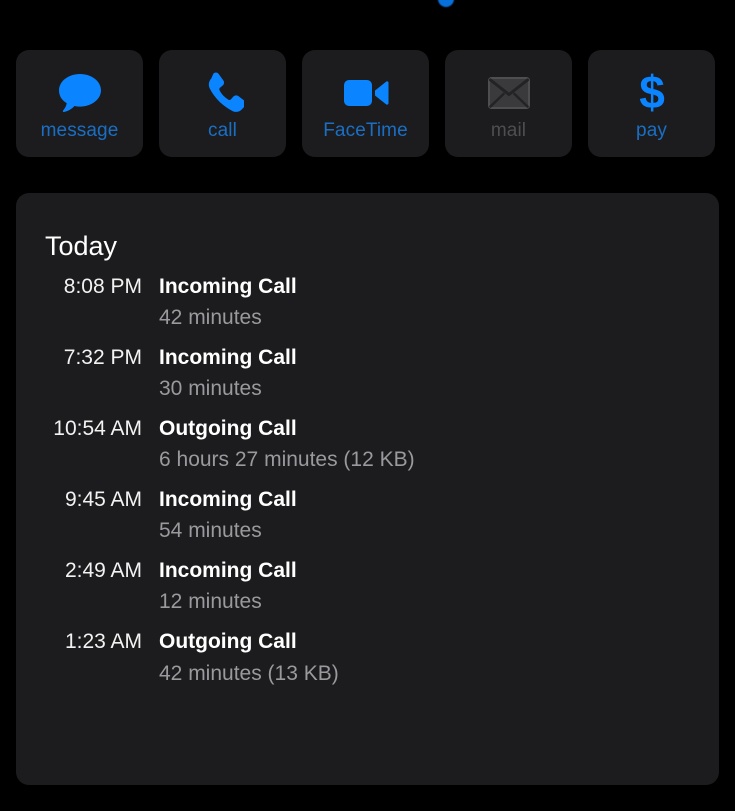 The height and width of the screenshot is (811, 735). Describe the element at coordinates (367, 515) in the screenshot. I see `call-history-entry: 9:45 AM Incoming Call 54 minutes` at that location.